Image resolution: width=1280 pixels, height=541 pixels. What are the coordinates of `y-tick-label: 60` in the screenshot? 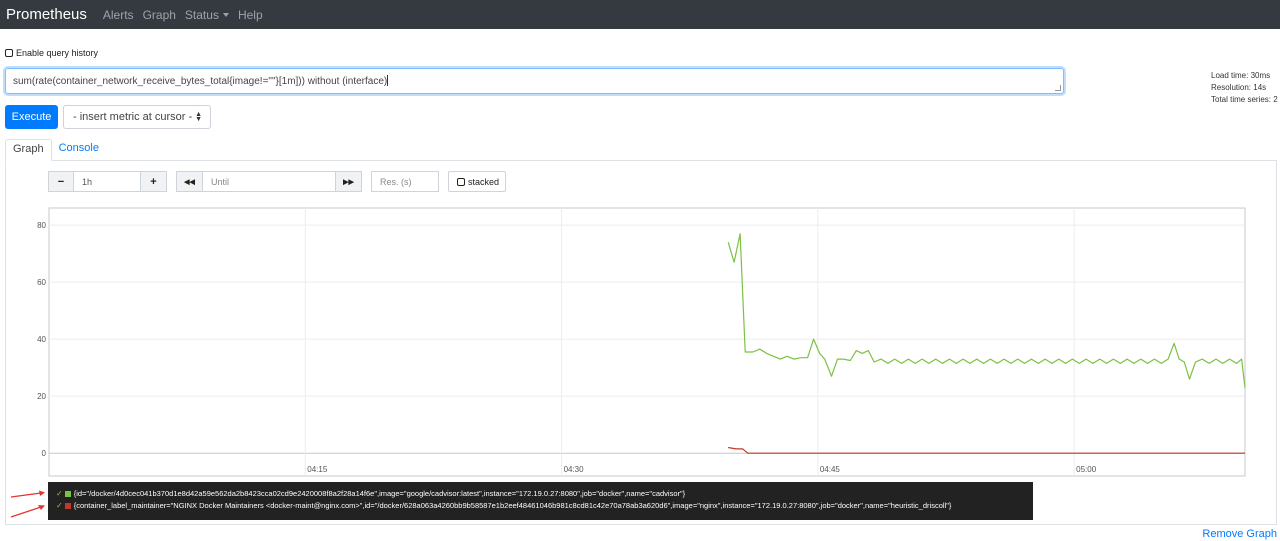 It's located at (41, 282).